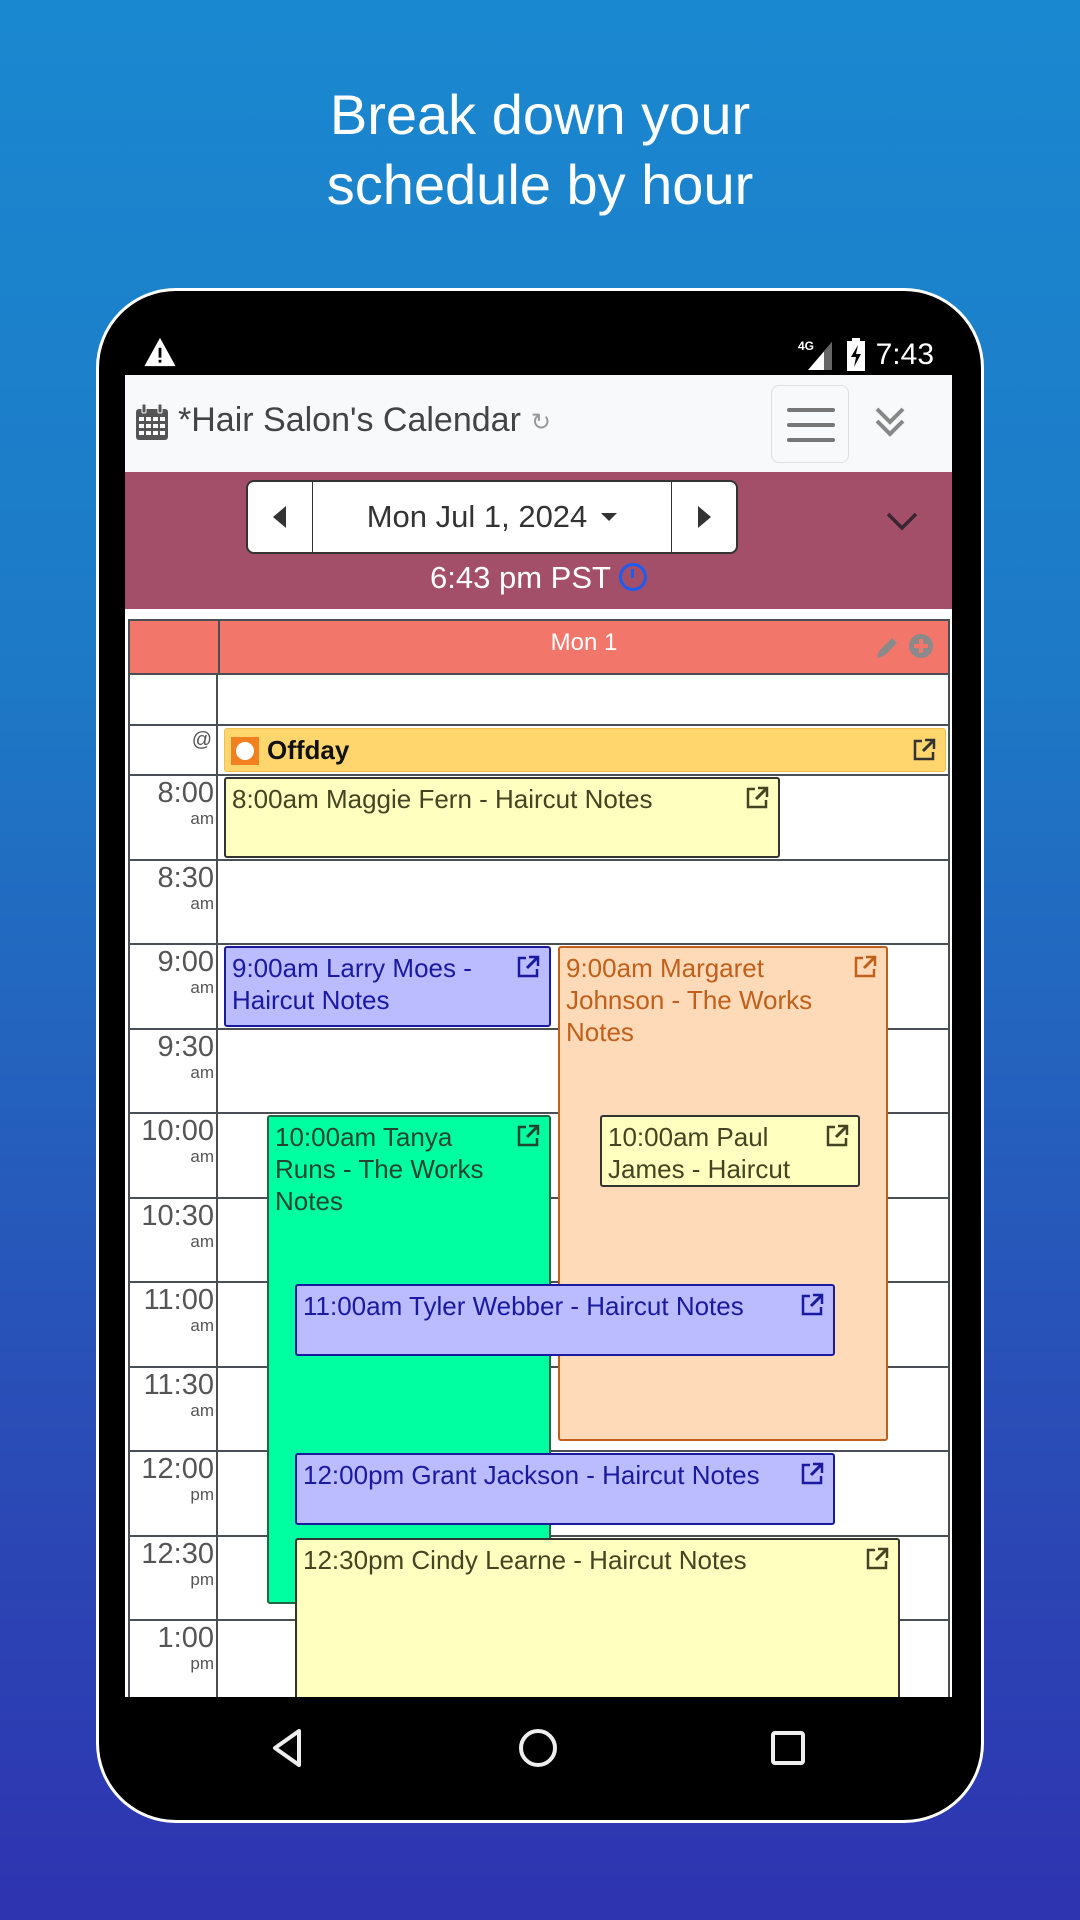  I want to click on system-navigation-bar, so click(538, 1747).